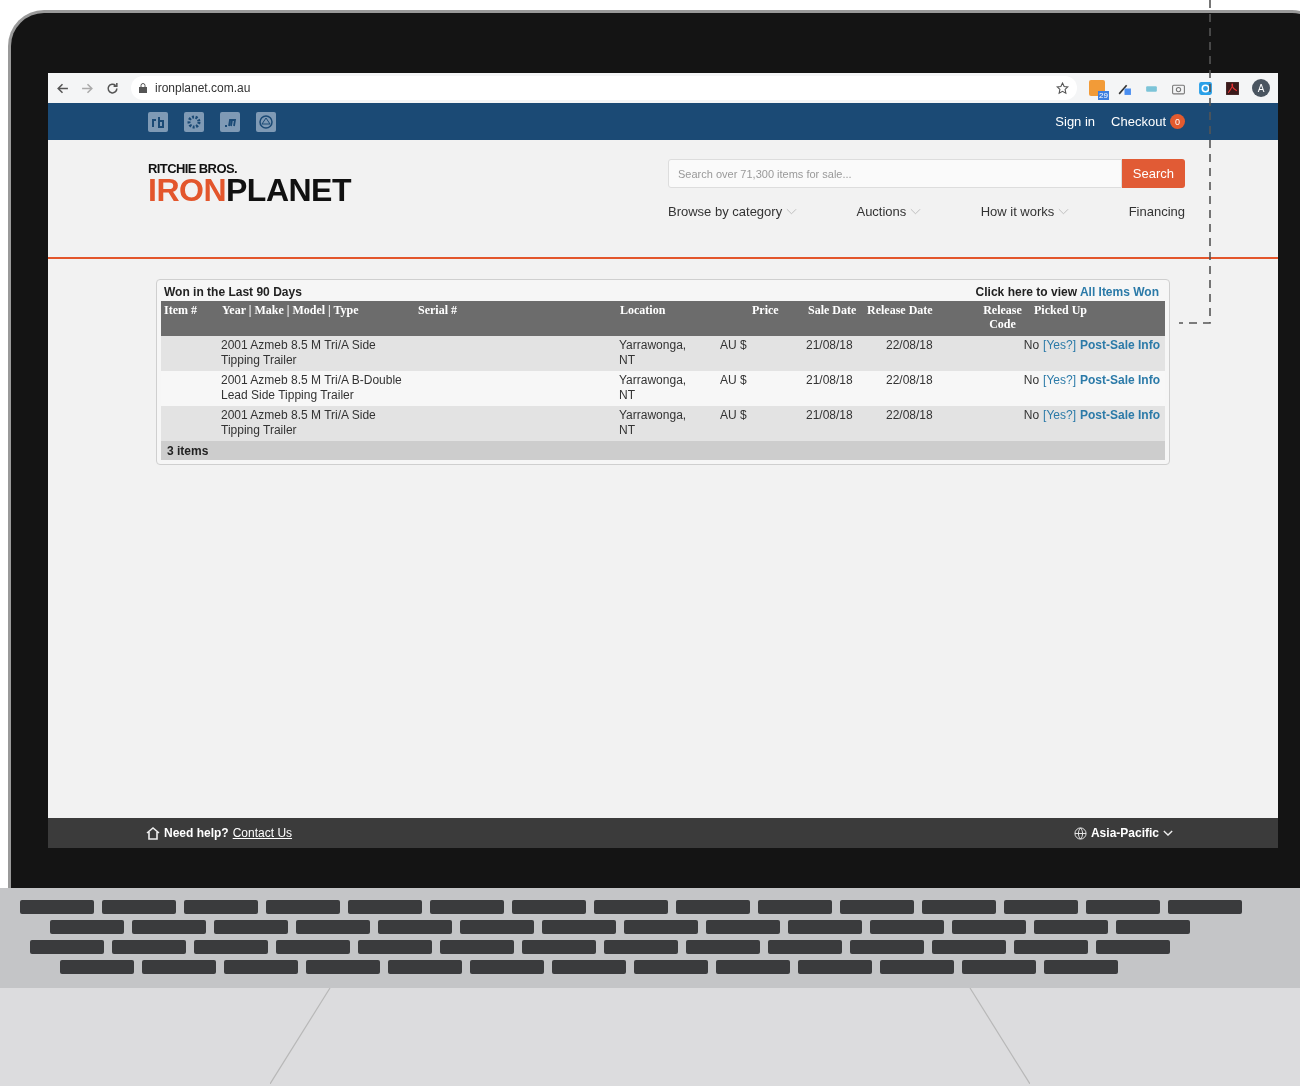  I want to click on cart-count-badge: 0, so click(1177, 121).